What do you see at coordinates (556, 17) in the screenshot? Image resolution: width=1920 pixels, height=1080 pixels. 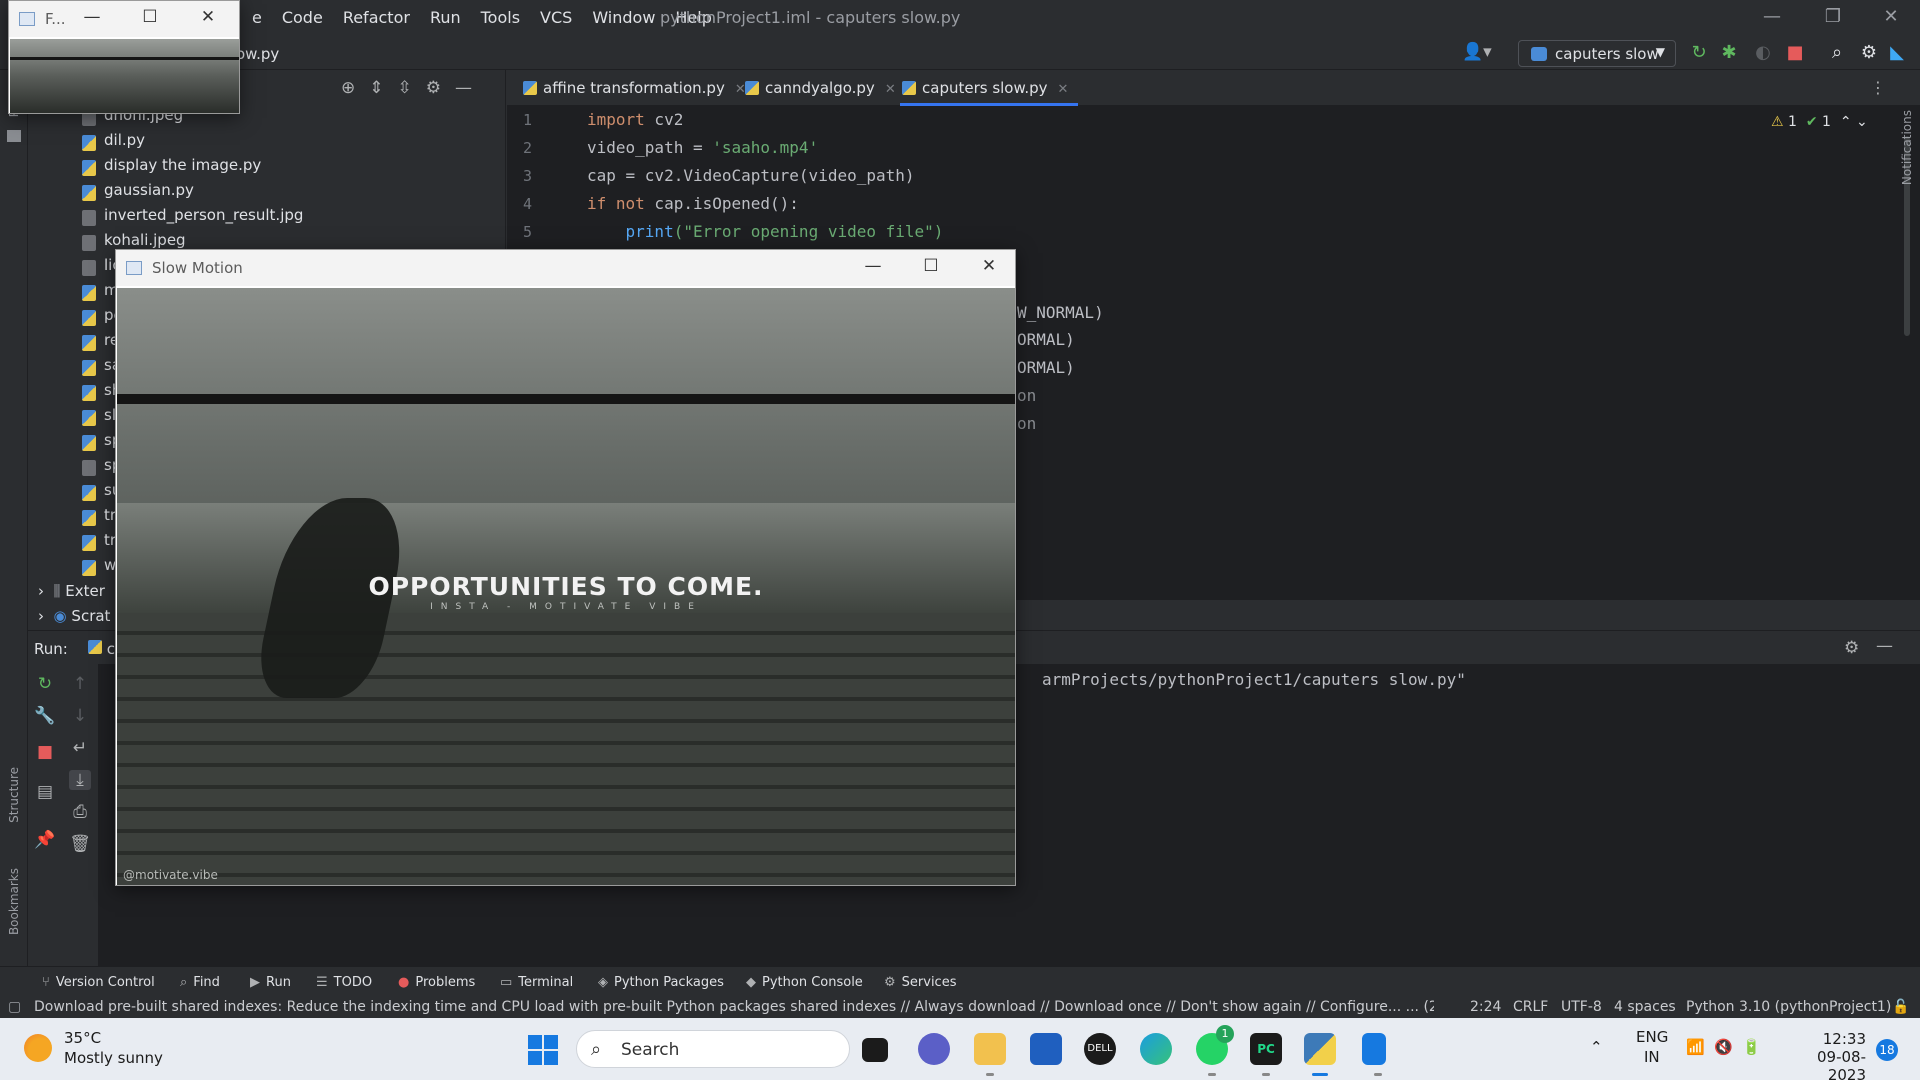 I see `menu-vcs: VCS` at bounding box center [556, 17].